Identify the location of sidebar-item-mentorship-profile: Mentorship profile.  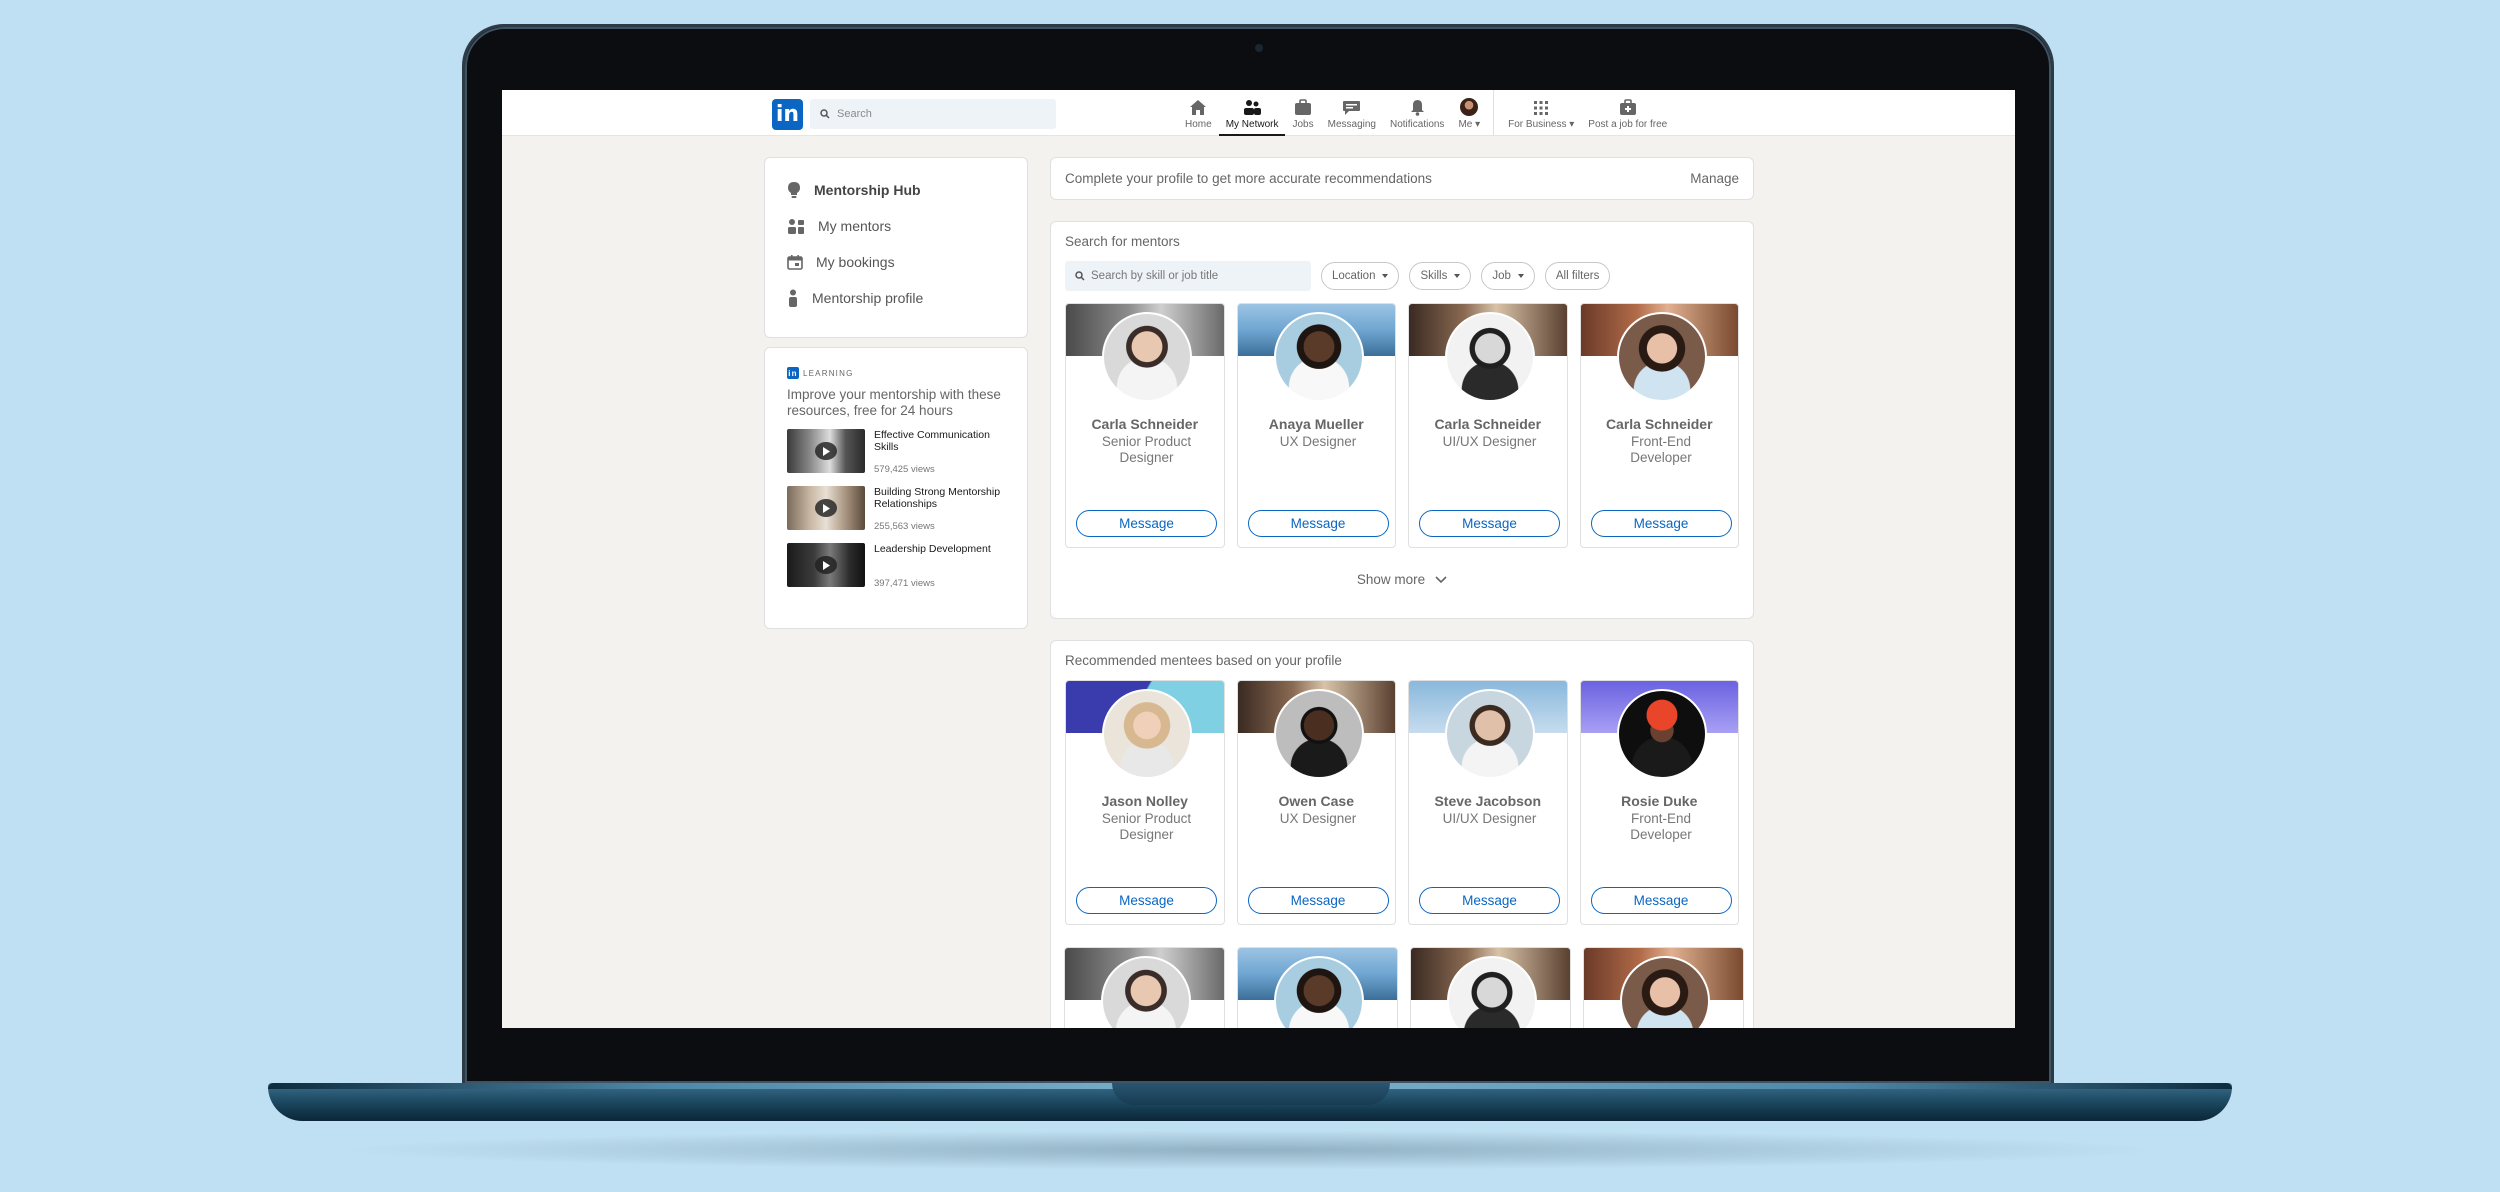
(907, 298).